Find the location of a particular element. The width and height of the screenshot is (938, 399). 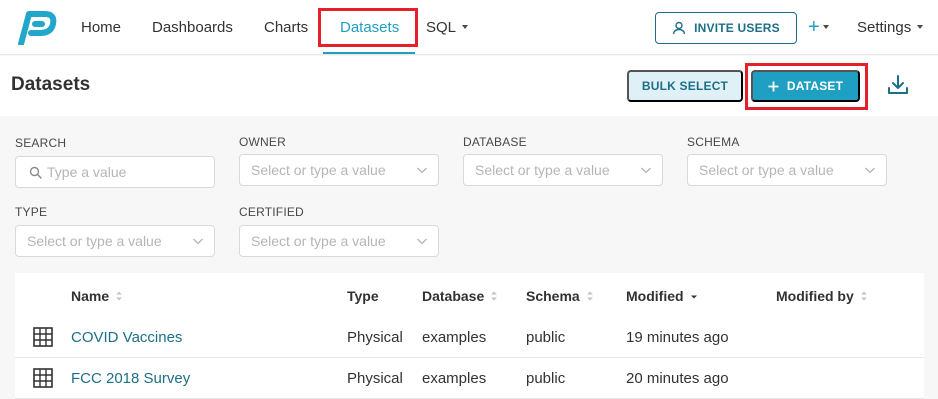

nav-active-indicator is located at coordinates (369, 53).